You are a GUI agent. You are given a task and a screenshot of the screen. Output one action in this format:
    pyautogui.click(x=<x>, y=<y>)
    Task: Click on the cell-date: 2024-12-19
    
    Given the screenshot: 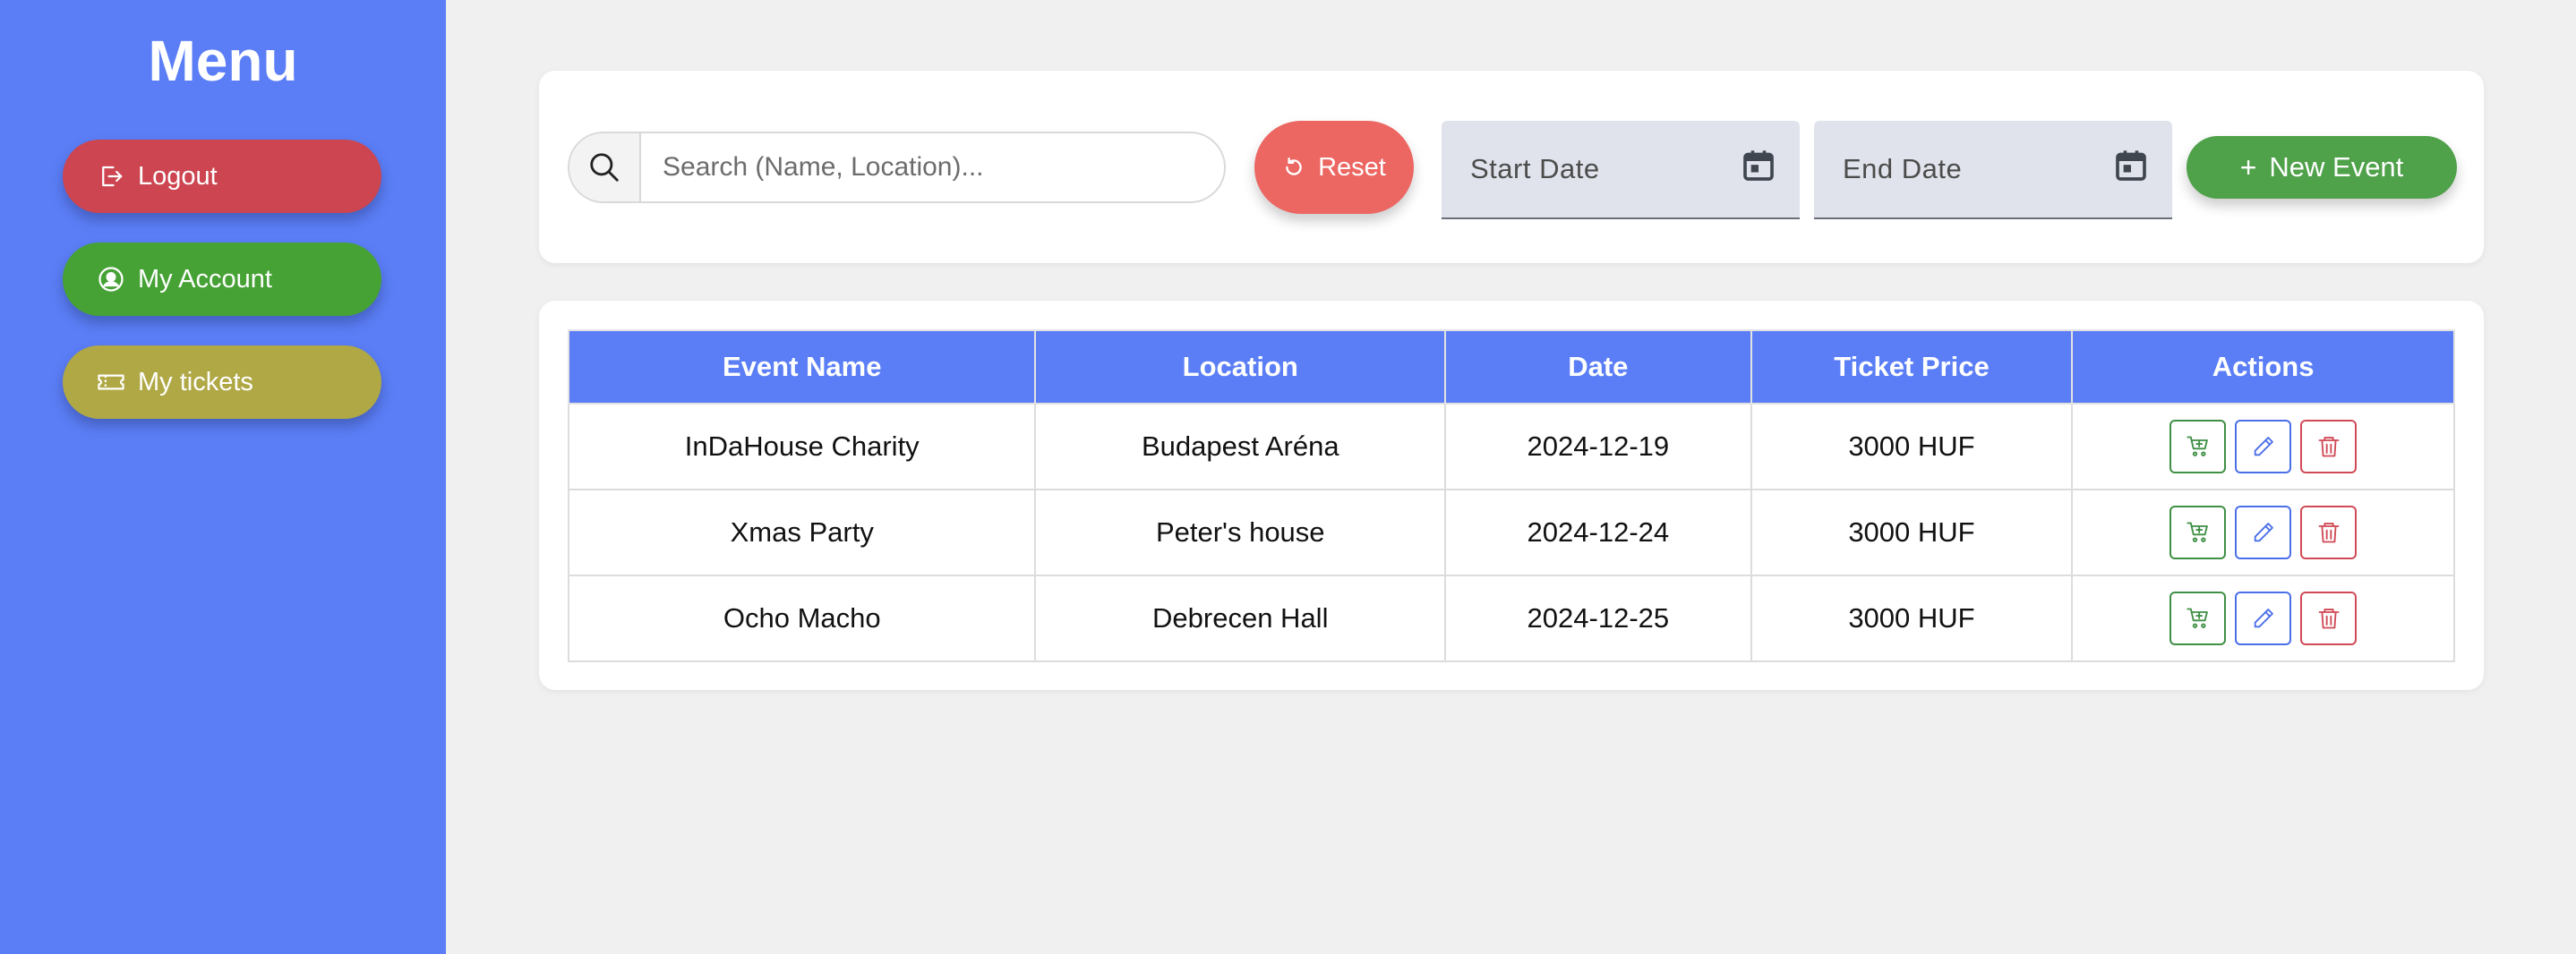 What is the action you would take?
    pyautogui.click(x=1598, y=447)
    